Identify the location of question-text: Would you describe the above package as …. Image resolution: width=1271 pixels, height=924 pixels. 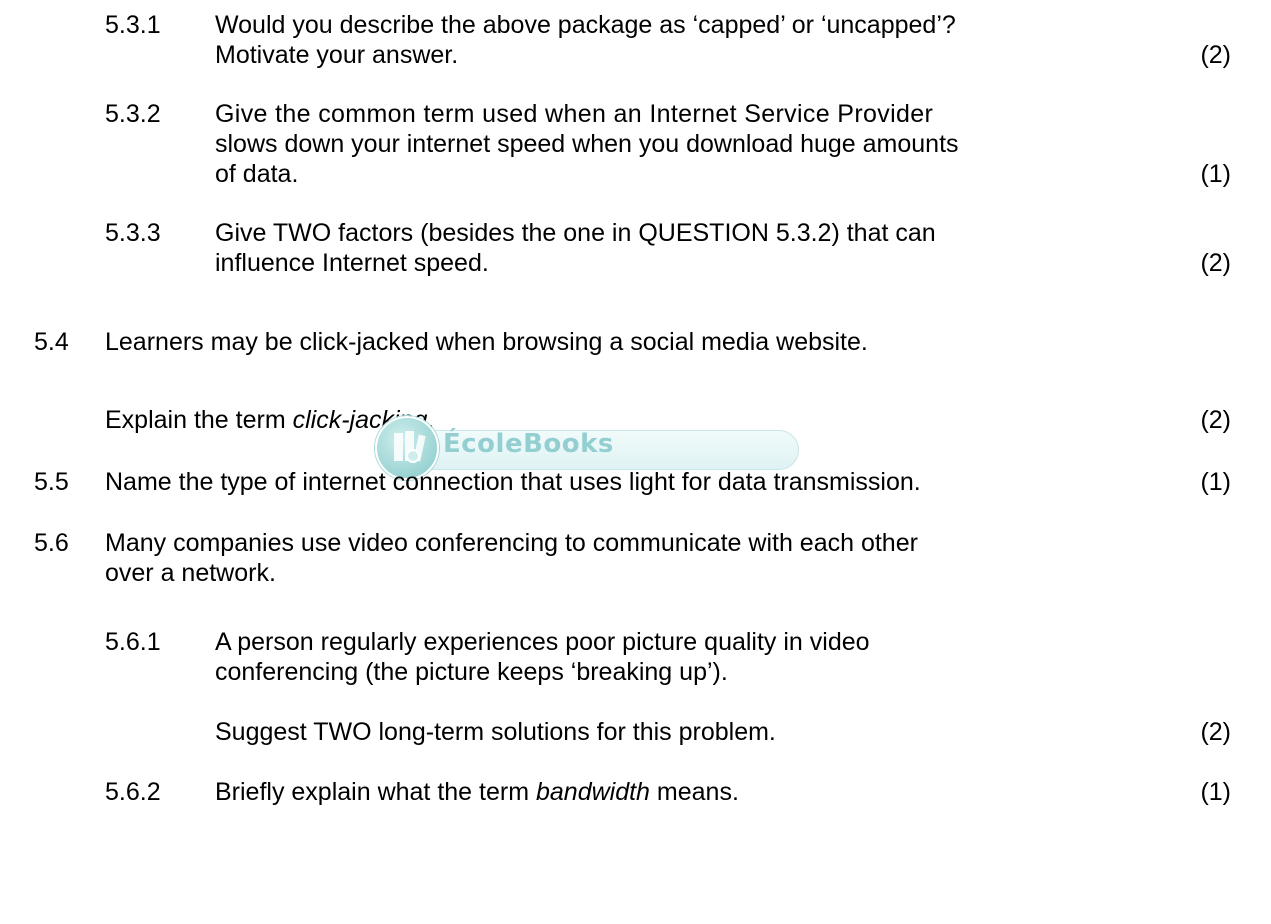
(585, 25).